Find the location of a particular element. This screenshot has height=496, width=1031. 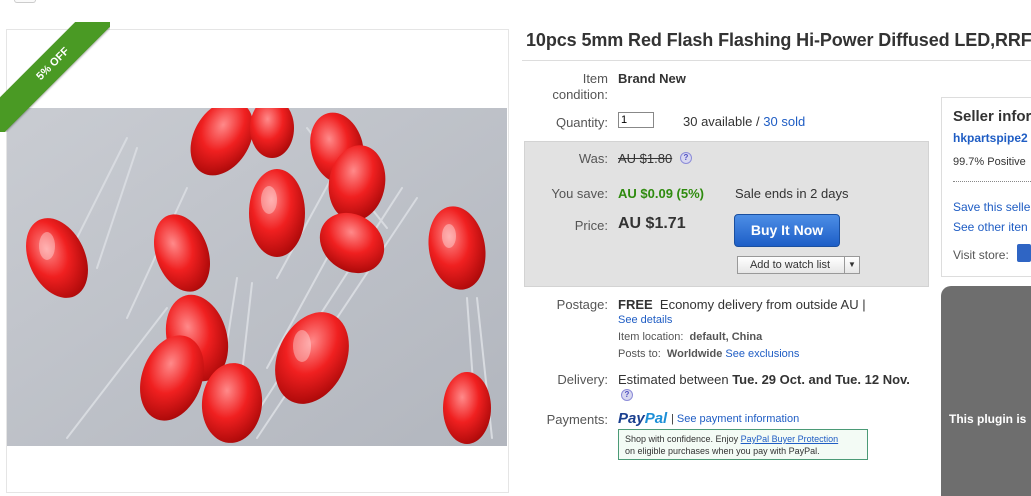

seller-heading: Seller infor is located at coordinates (992, 116).